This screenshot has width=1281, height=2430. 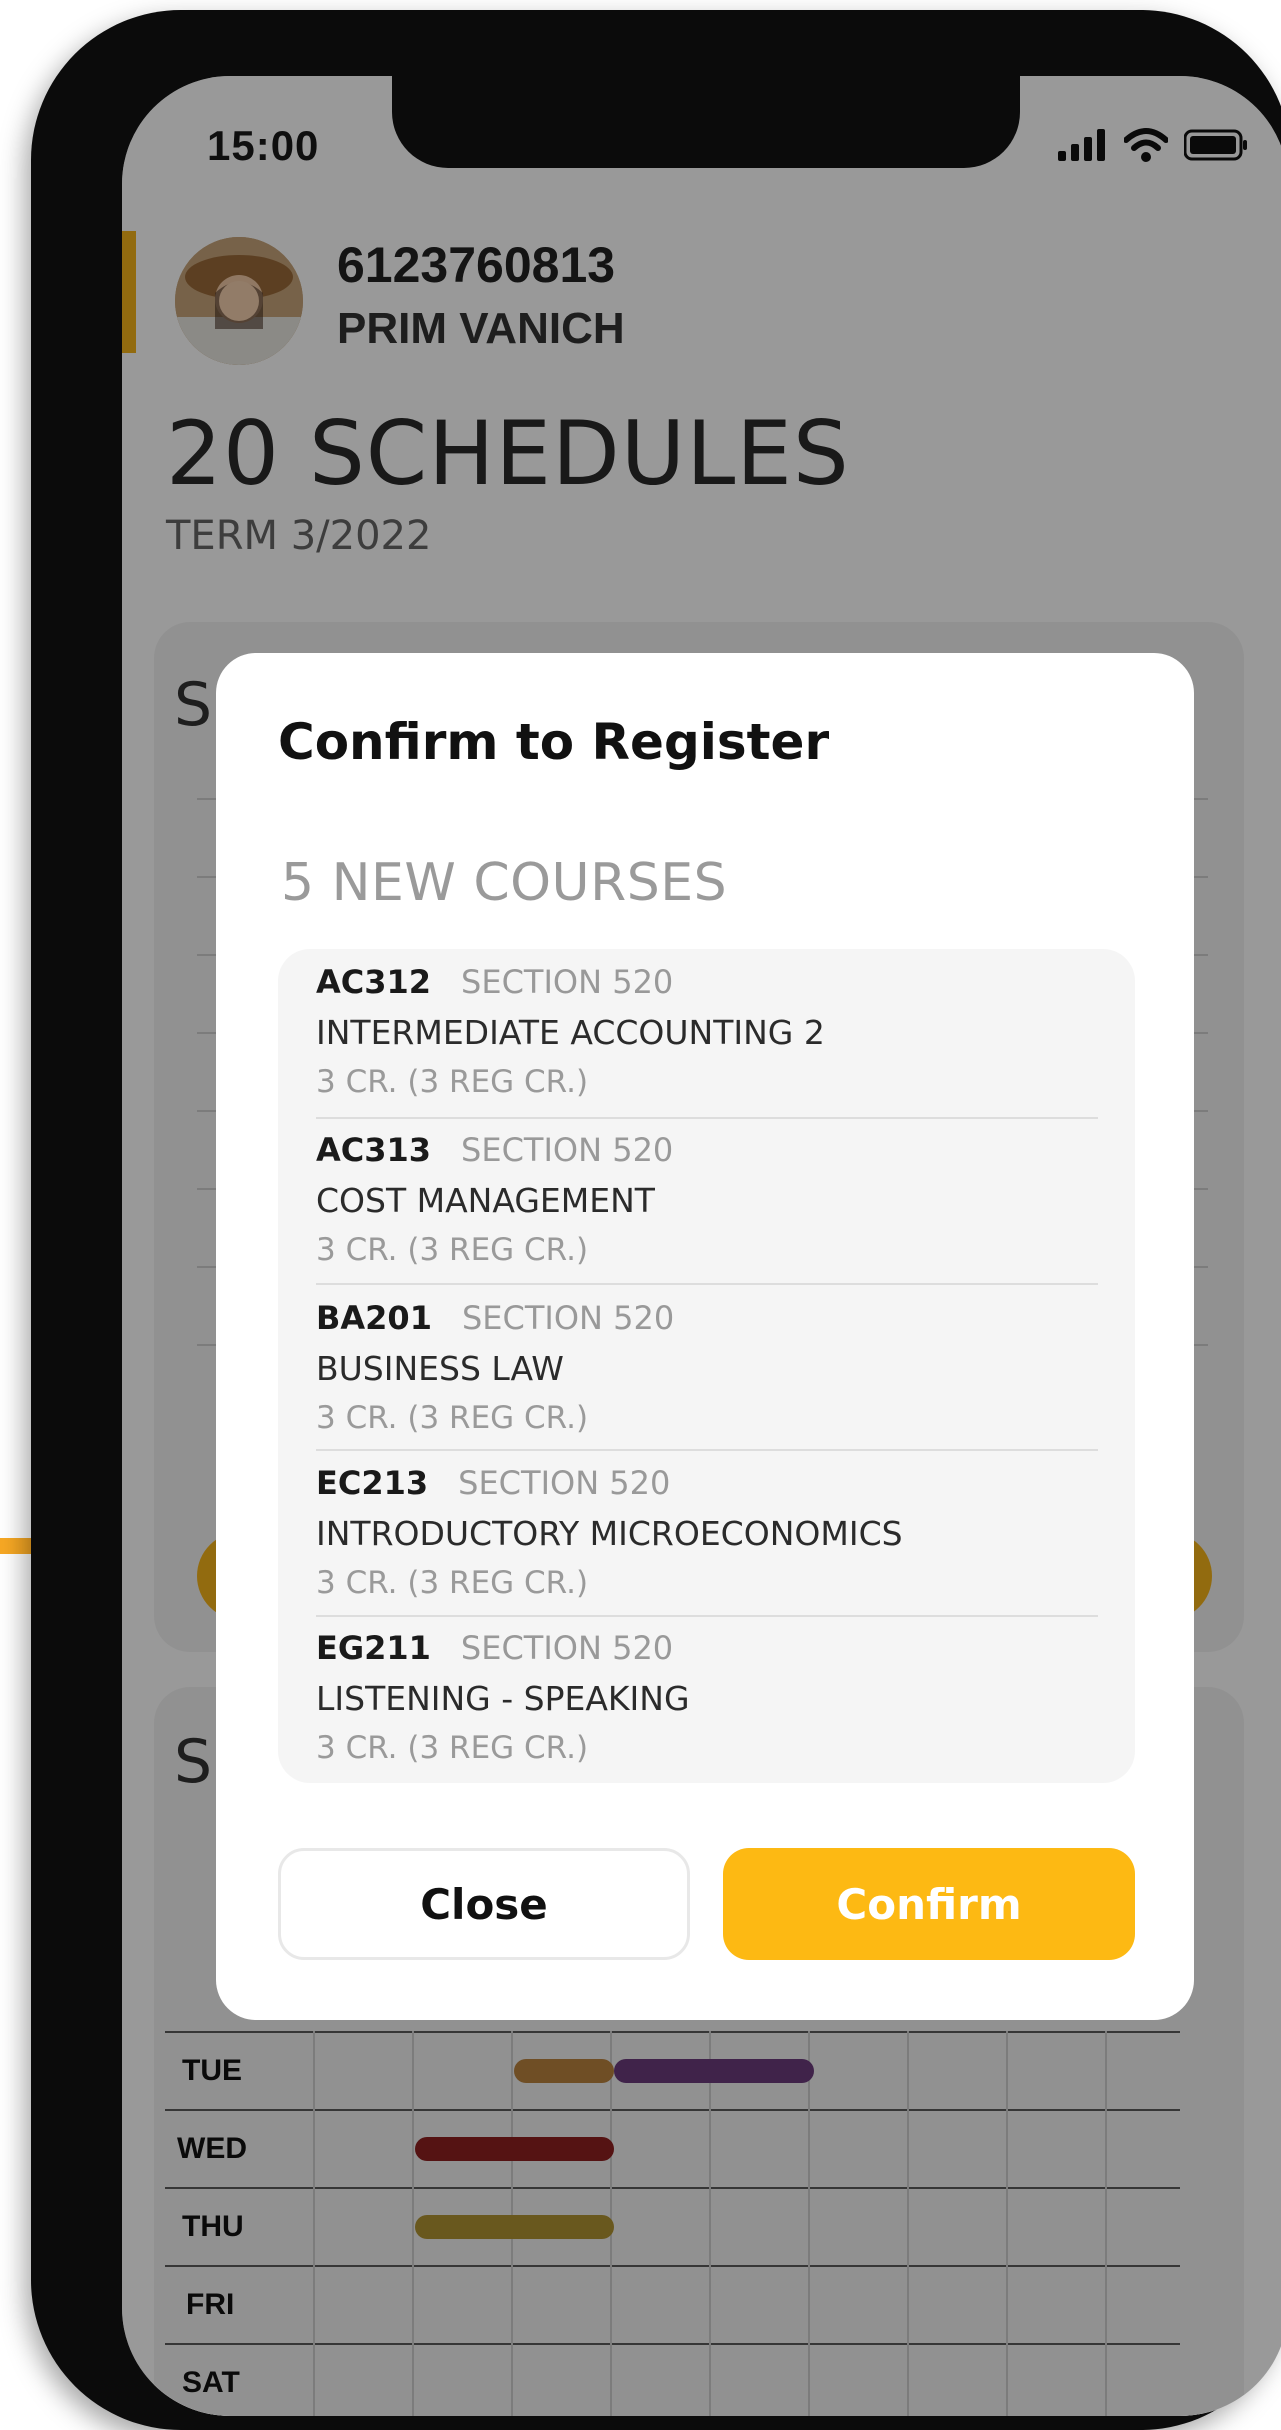 I want to click on course-code: BA201, so click(x=374, y=1318).